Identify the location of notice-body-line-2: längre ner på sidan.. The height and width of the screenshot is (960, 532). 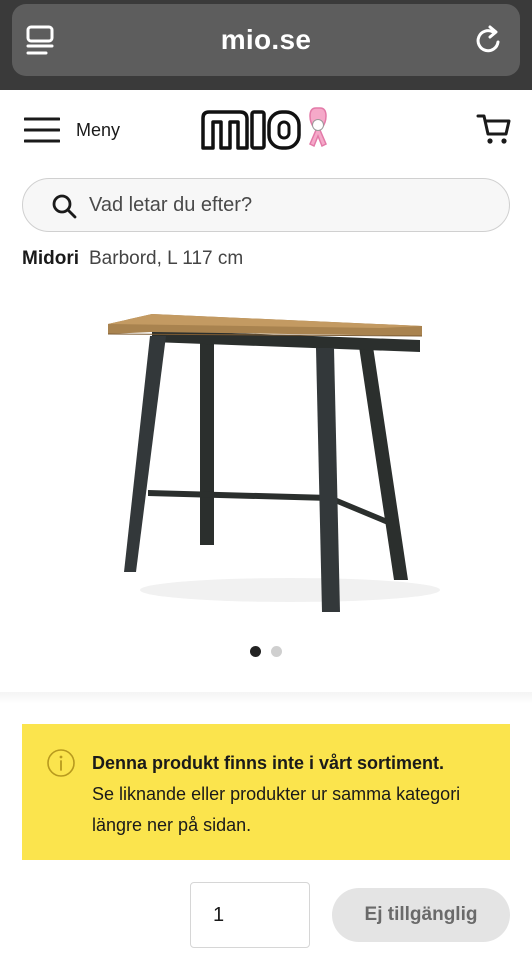
(172, 825).